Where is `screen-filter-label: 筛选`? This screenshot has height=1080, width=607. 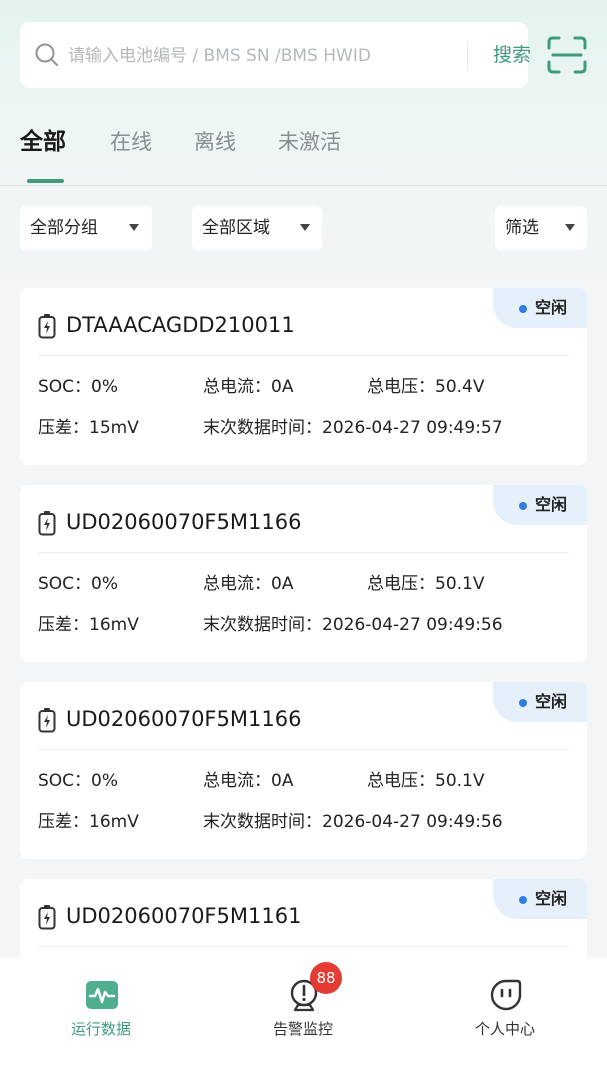 screen-filter-label: 筛选 is located at coordinates (522, 228).